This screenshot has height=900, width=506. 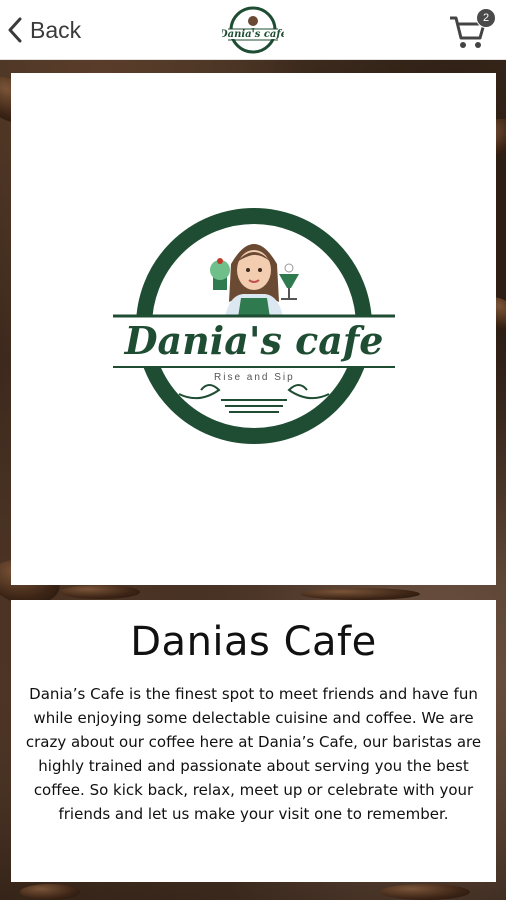 What do you see at coordinates (253, 642) in the screenshot?
I see `cafe-title: Danias Cafe` at bounding box center [253, 642].